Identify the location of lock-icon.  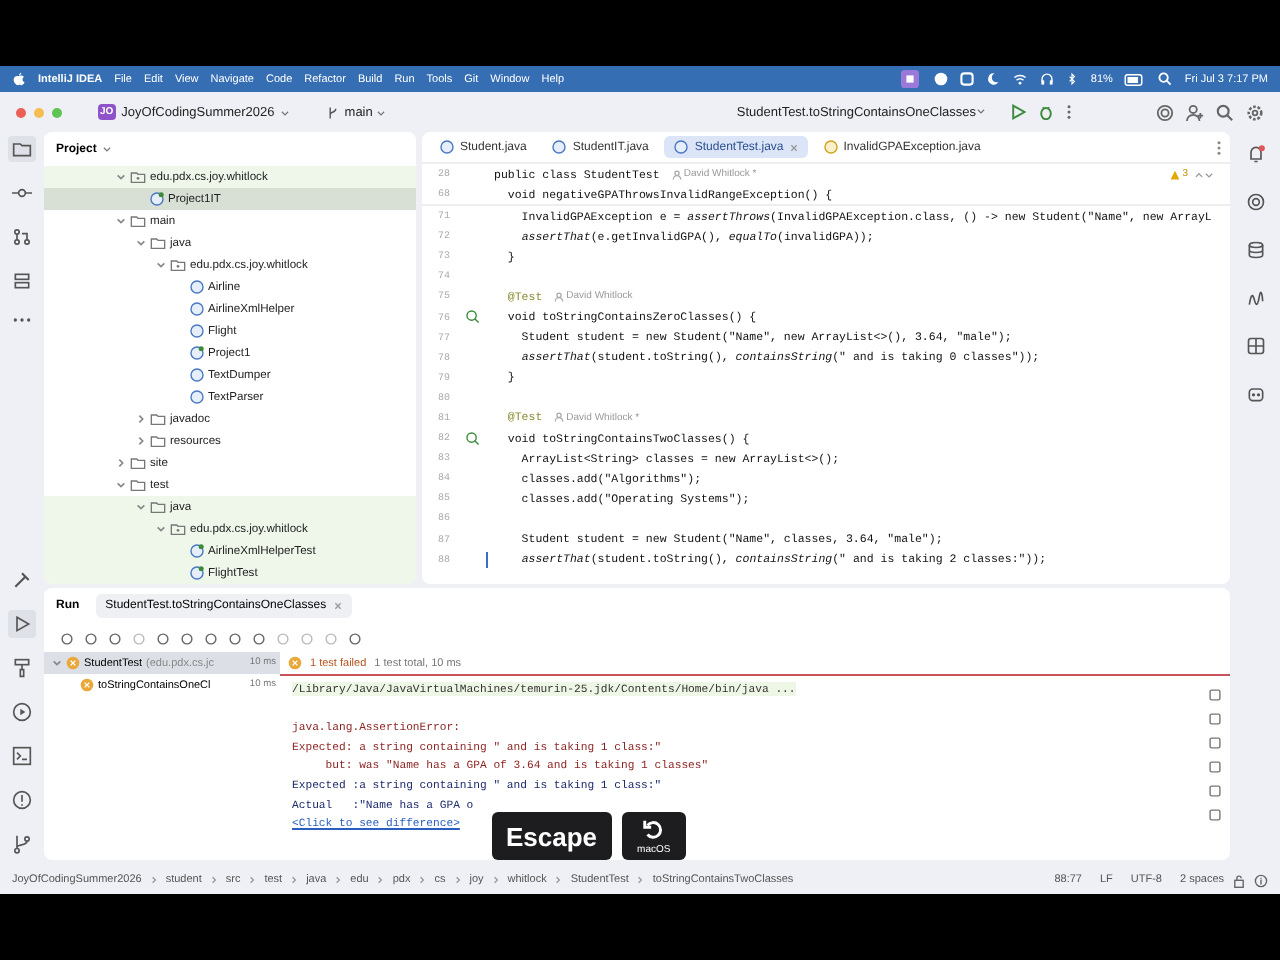
(1239, 880).